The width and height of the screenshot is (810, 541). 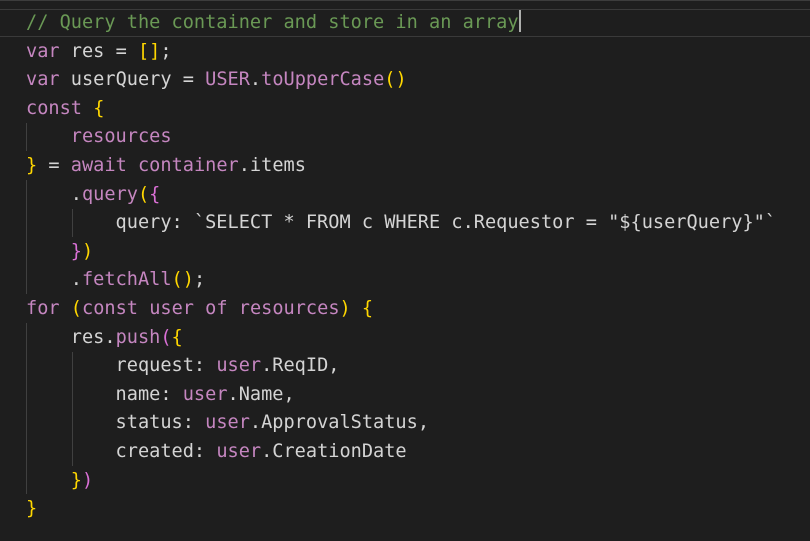 I want to click on code-line-9: }), so click(x=82, y=251).